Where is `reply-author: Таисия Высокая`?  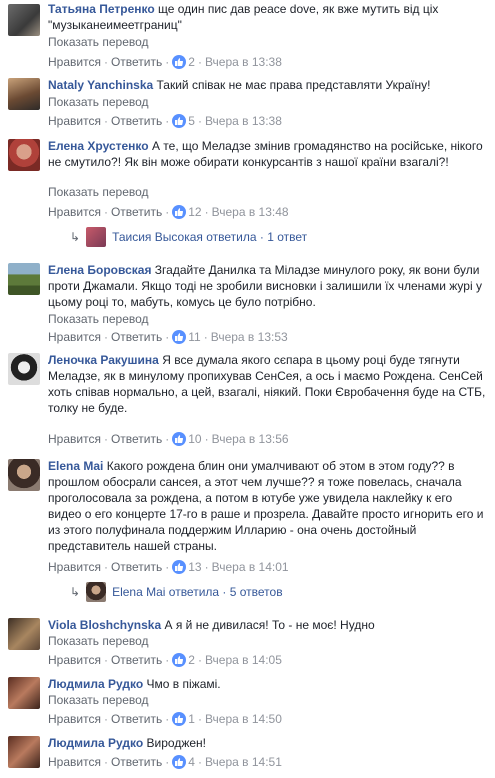 reply-author: Таисия Высокая is located at coordinates (157, 237).